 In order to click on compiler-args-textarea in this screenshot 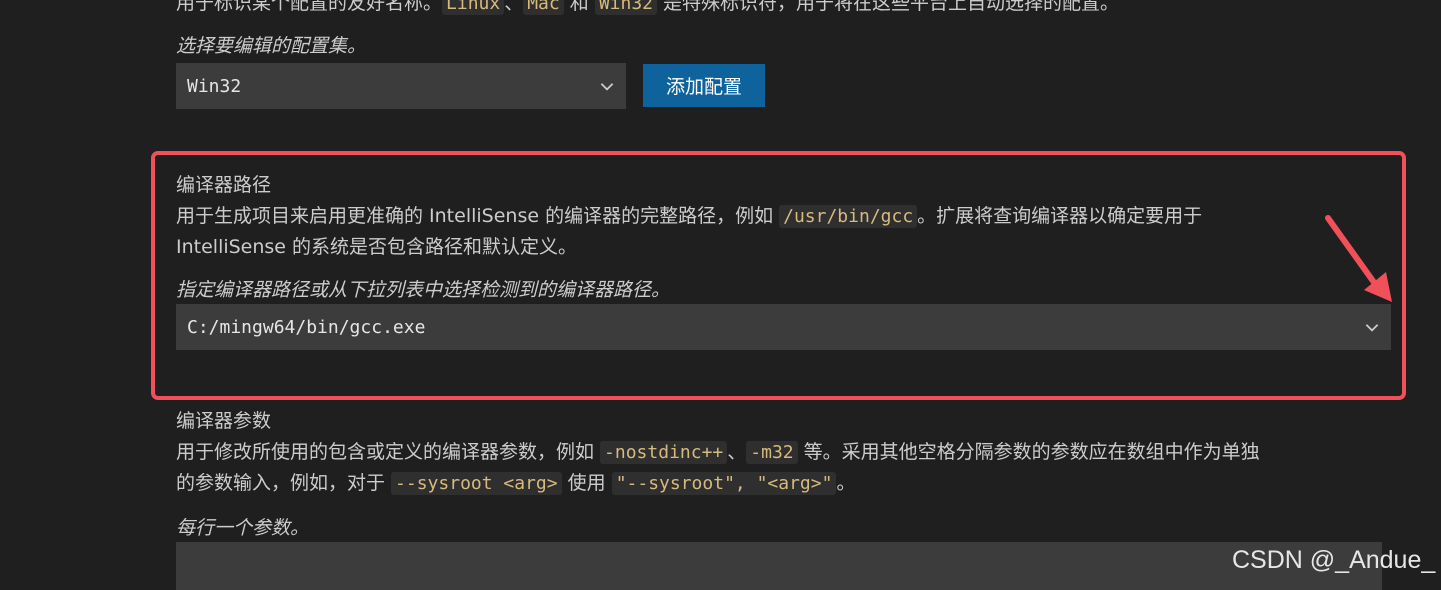, I will do `click(779, 566)`.